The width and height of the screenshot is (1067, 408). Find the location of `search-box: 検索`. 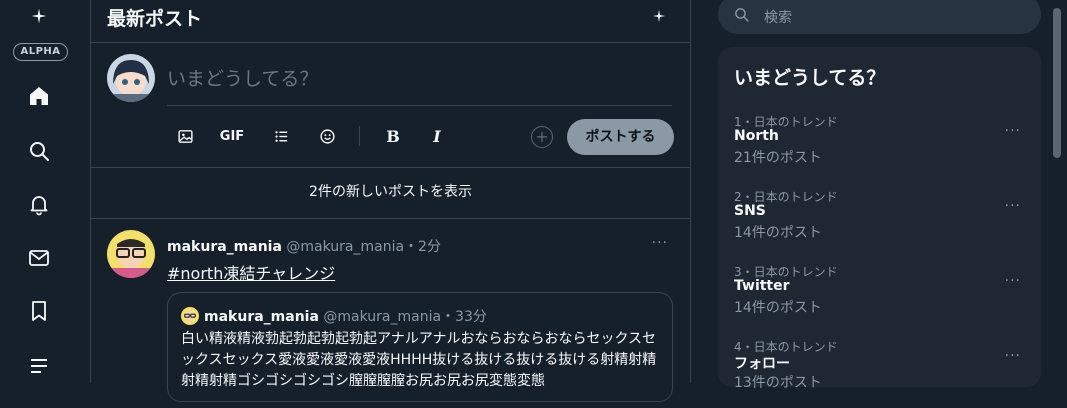

search-box: 検索 is located at coordinates (879, 17).